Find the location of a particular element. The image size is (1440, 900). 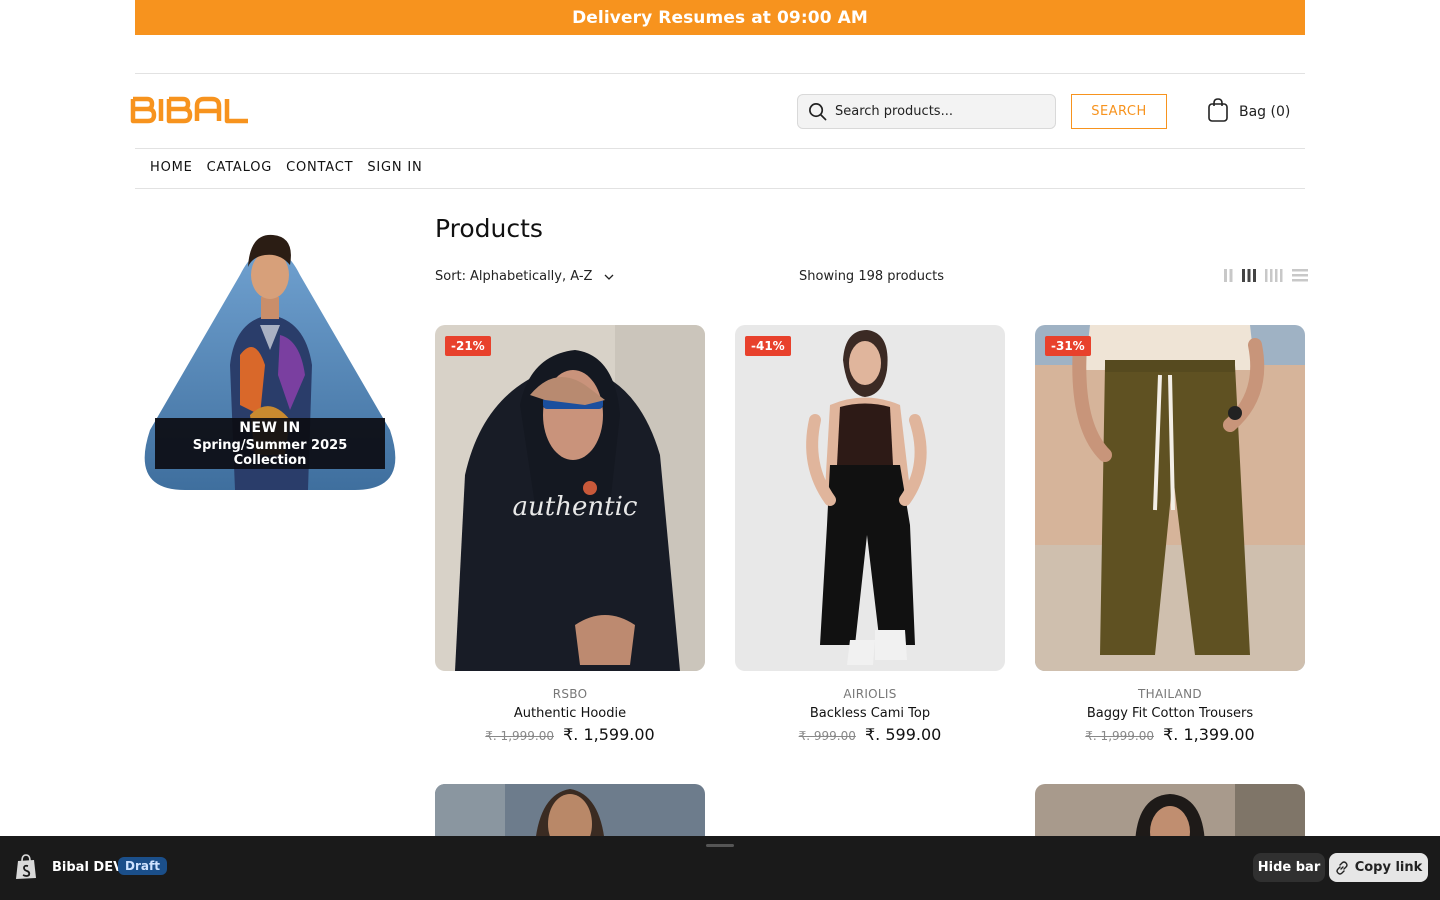

discount-badge: -41% is located at coordinates (768, 346).